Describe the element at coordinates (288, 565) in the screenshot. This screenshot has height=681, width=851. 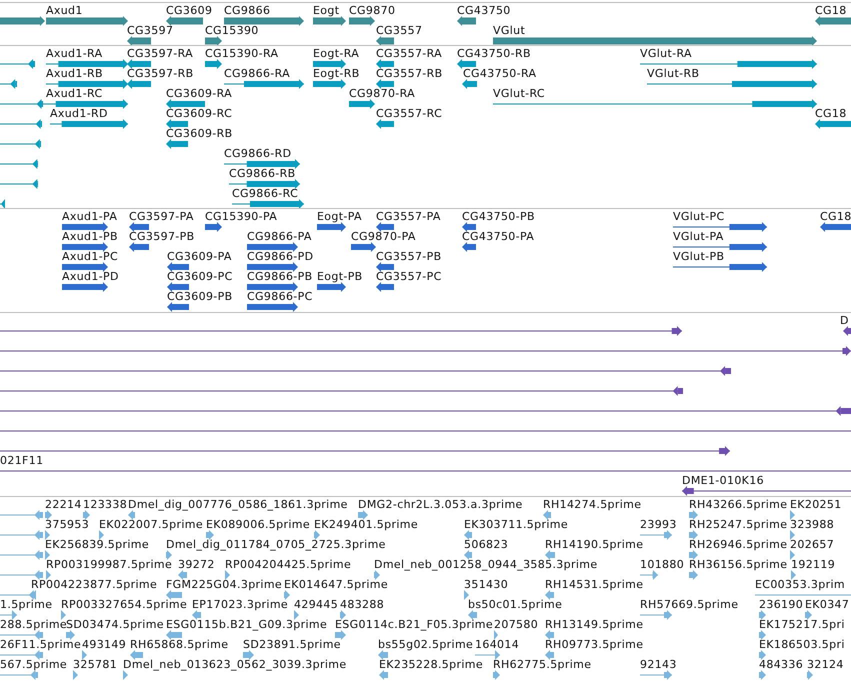
I see `feature-label: RP004204425.5prime` at that location.